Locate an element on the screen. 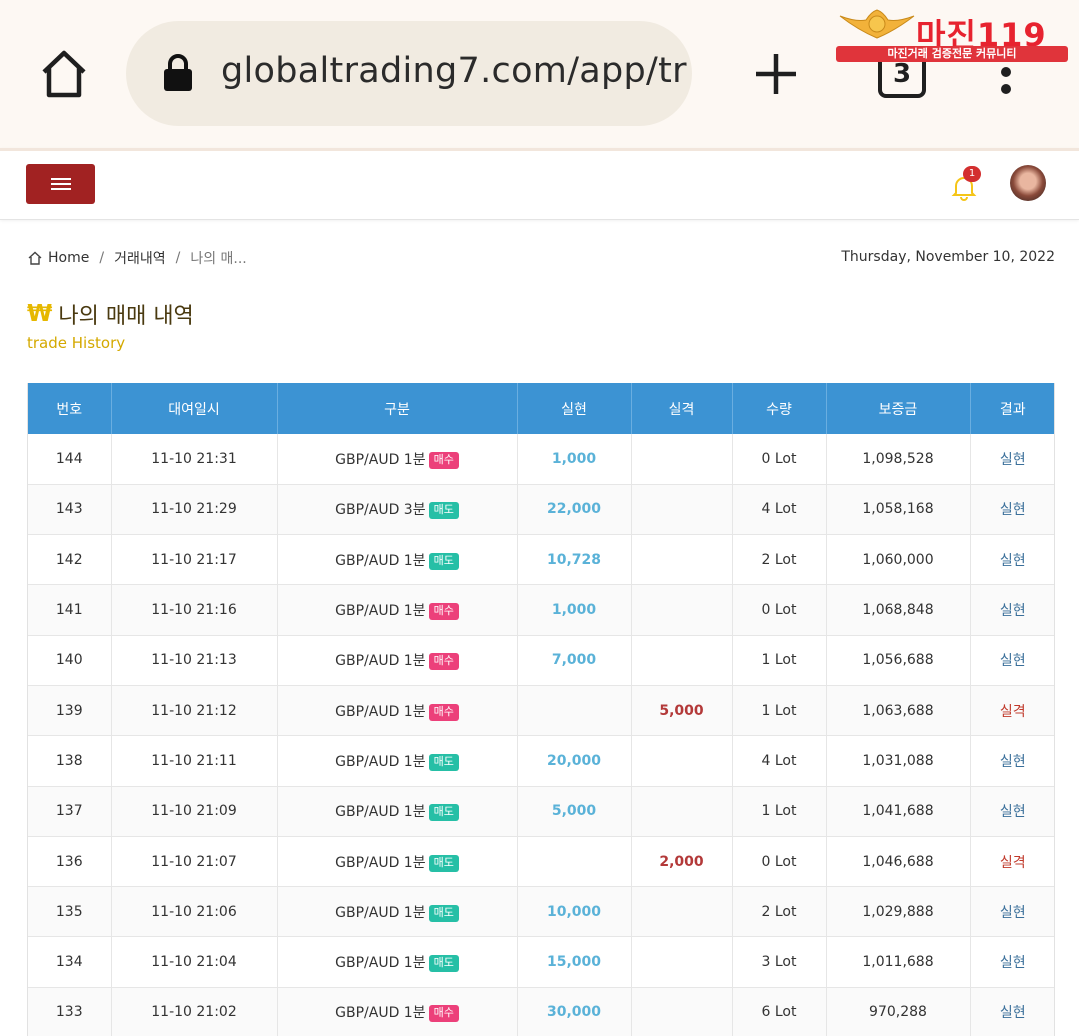 This screenshot has height=1036, width=1079. trade-number: 140 is located at coordinates (70, 660).